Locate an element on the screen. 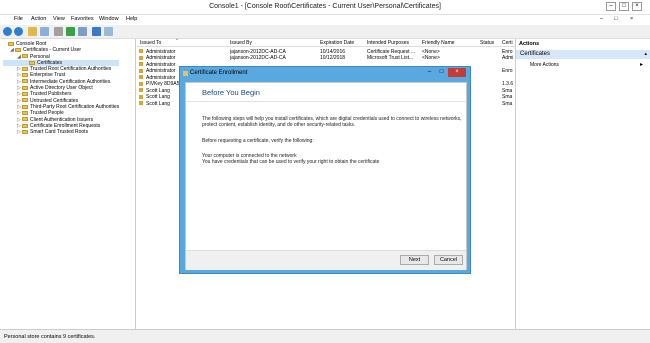 This screenshot has height=343, width=650. tree-item-label: Certificate Enrollment Requests is located at coordinates (65, 125).